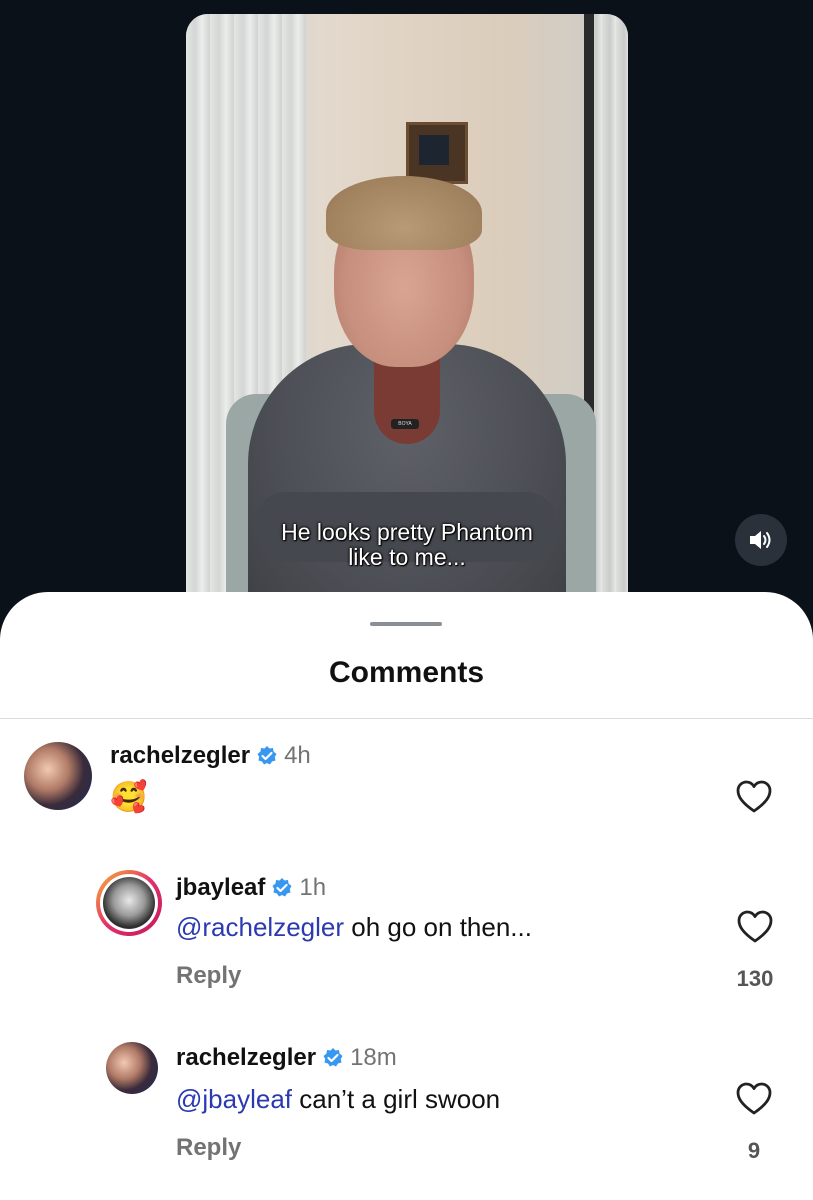  I want to click on curtain-pole, so click(589, 224).